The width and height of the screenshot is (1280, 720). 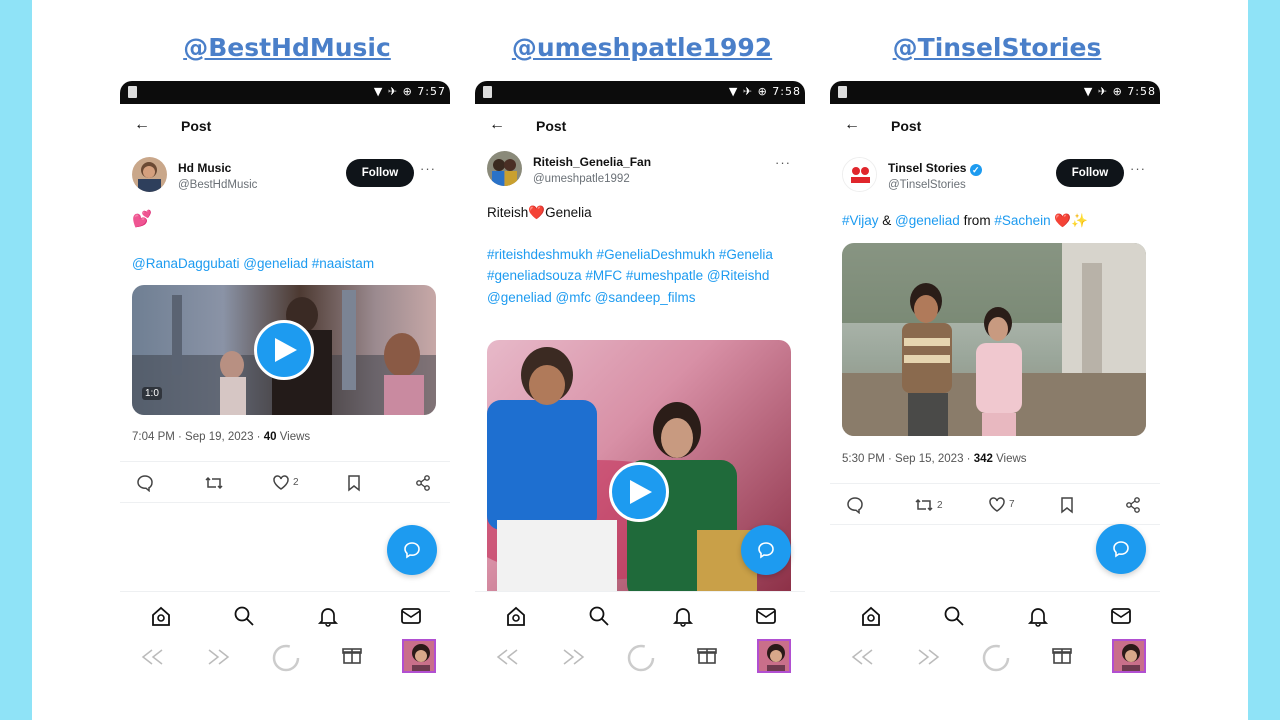 What do you see at coordinates (1022, 220) in the screenshot?
I see `hashtag-link: #Sachein` at bounding box center [1022, 220].